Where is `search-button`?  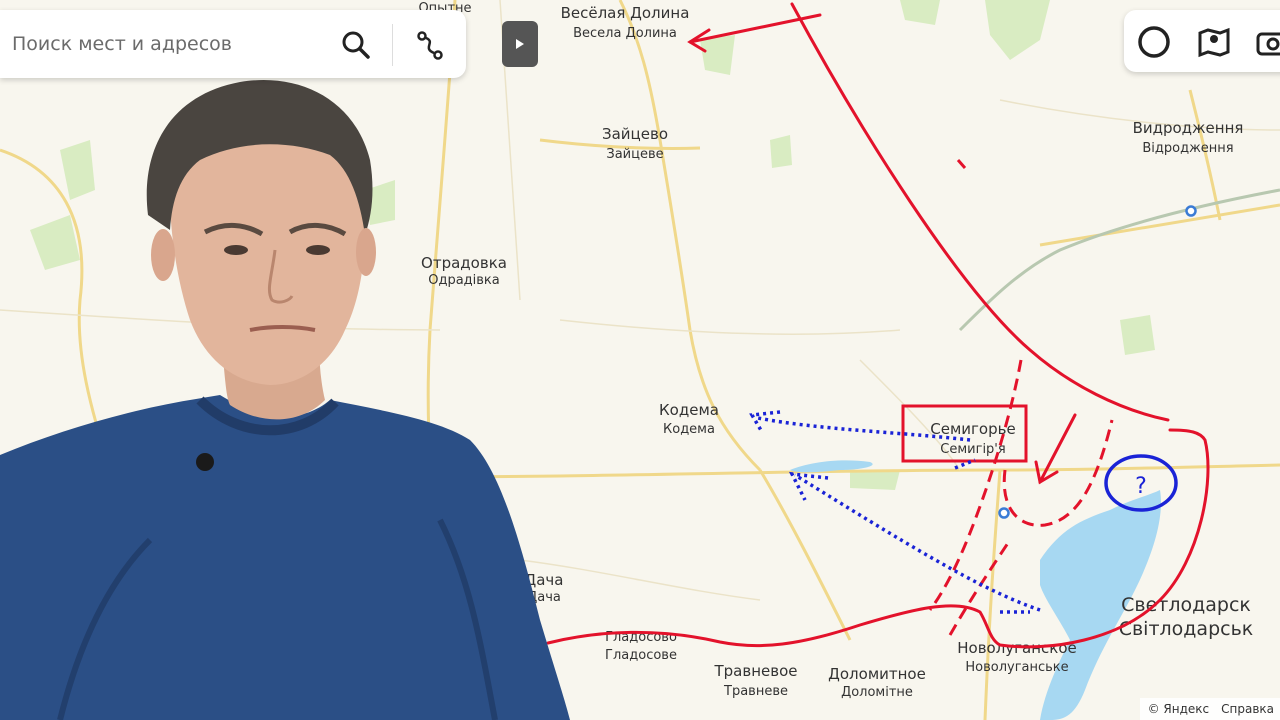 search-button is located at coordinates (356, 45).